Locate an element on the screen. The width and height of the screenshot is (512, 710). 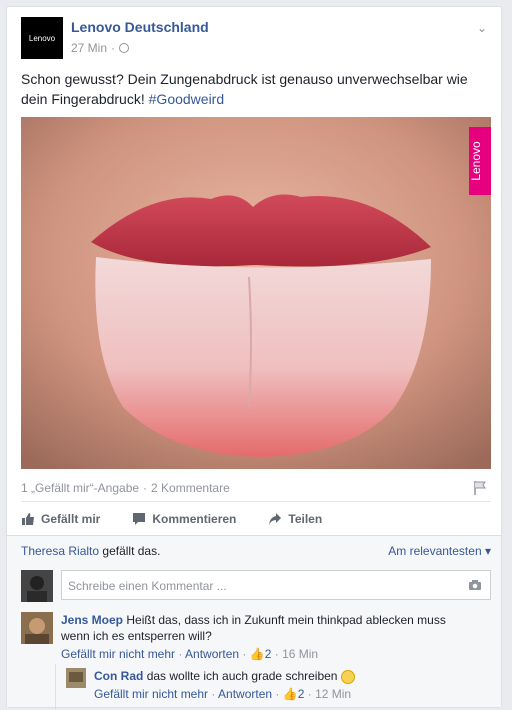
share-label: Teilen is located at coordinates (305, 519).